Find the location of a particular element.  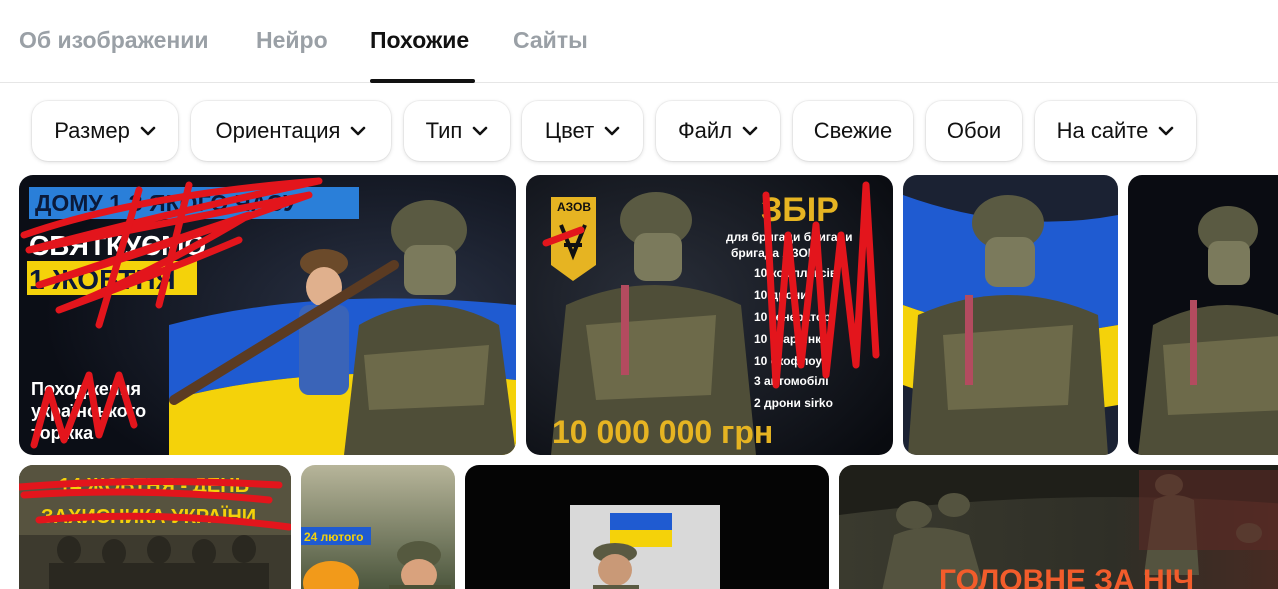

result-thumbnail: 24 лютого is located at coordinates (378, 527).